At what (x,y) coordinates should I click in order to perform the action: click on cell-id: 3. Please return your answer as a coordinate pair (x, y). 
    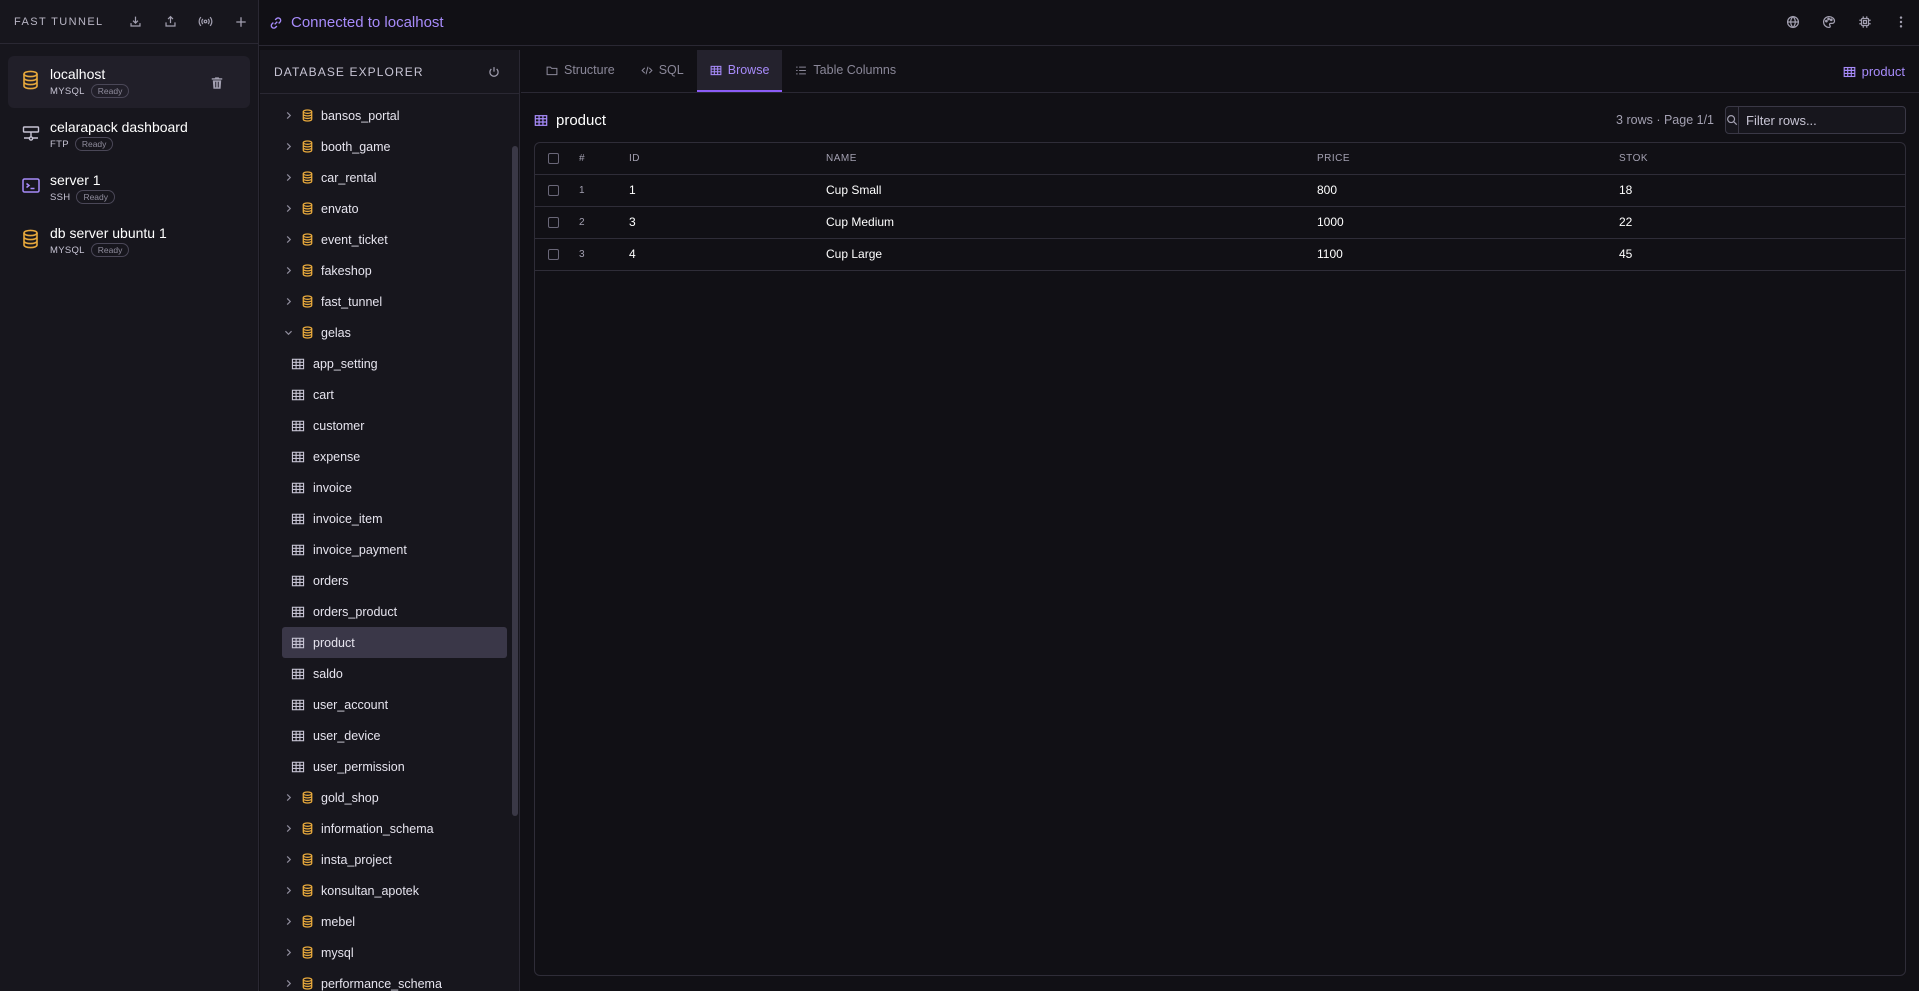
    Looking at the image, I should click on (727, 222).